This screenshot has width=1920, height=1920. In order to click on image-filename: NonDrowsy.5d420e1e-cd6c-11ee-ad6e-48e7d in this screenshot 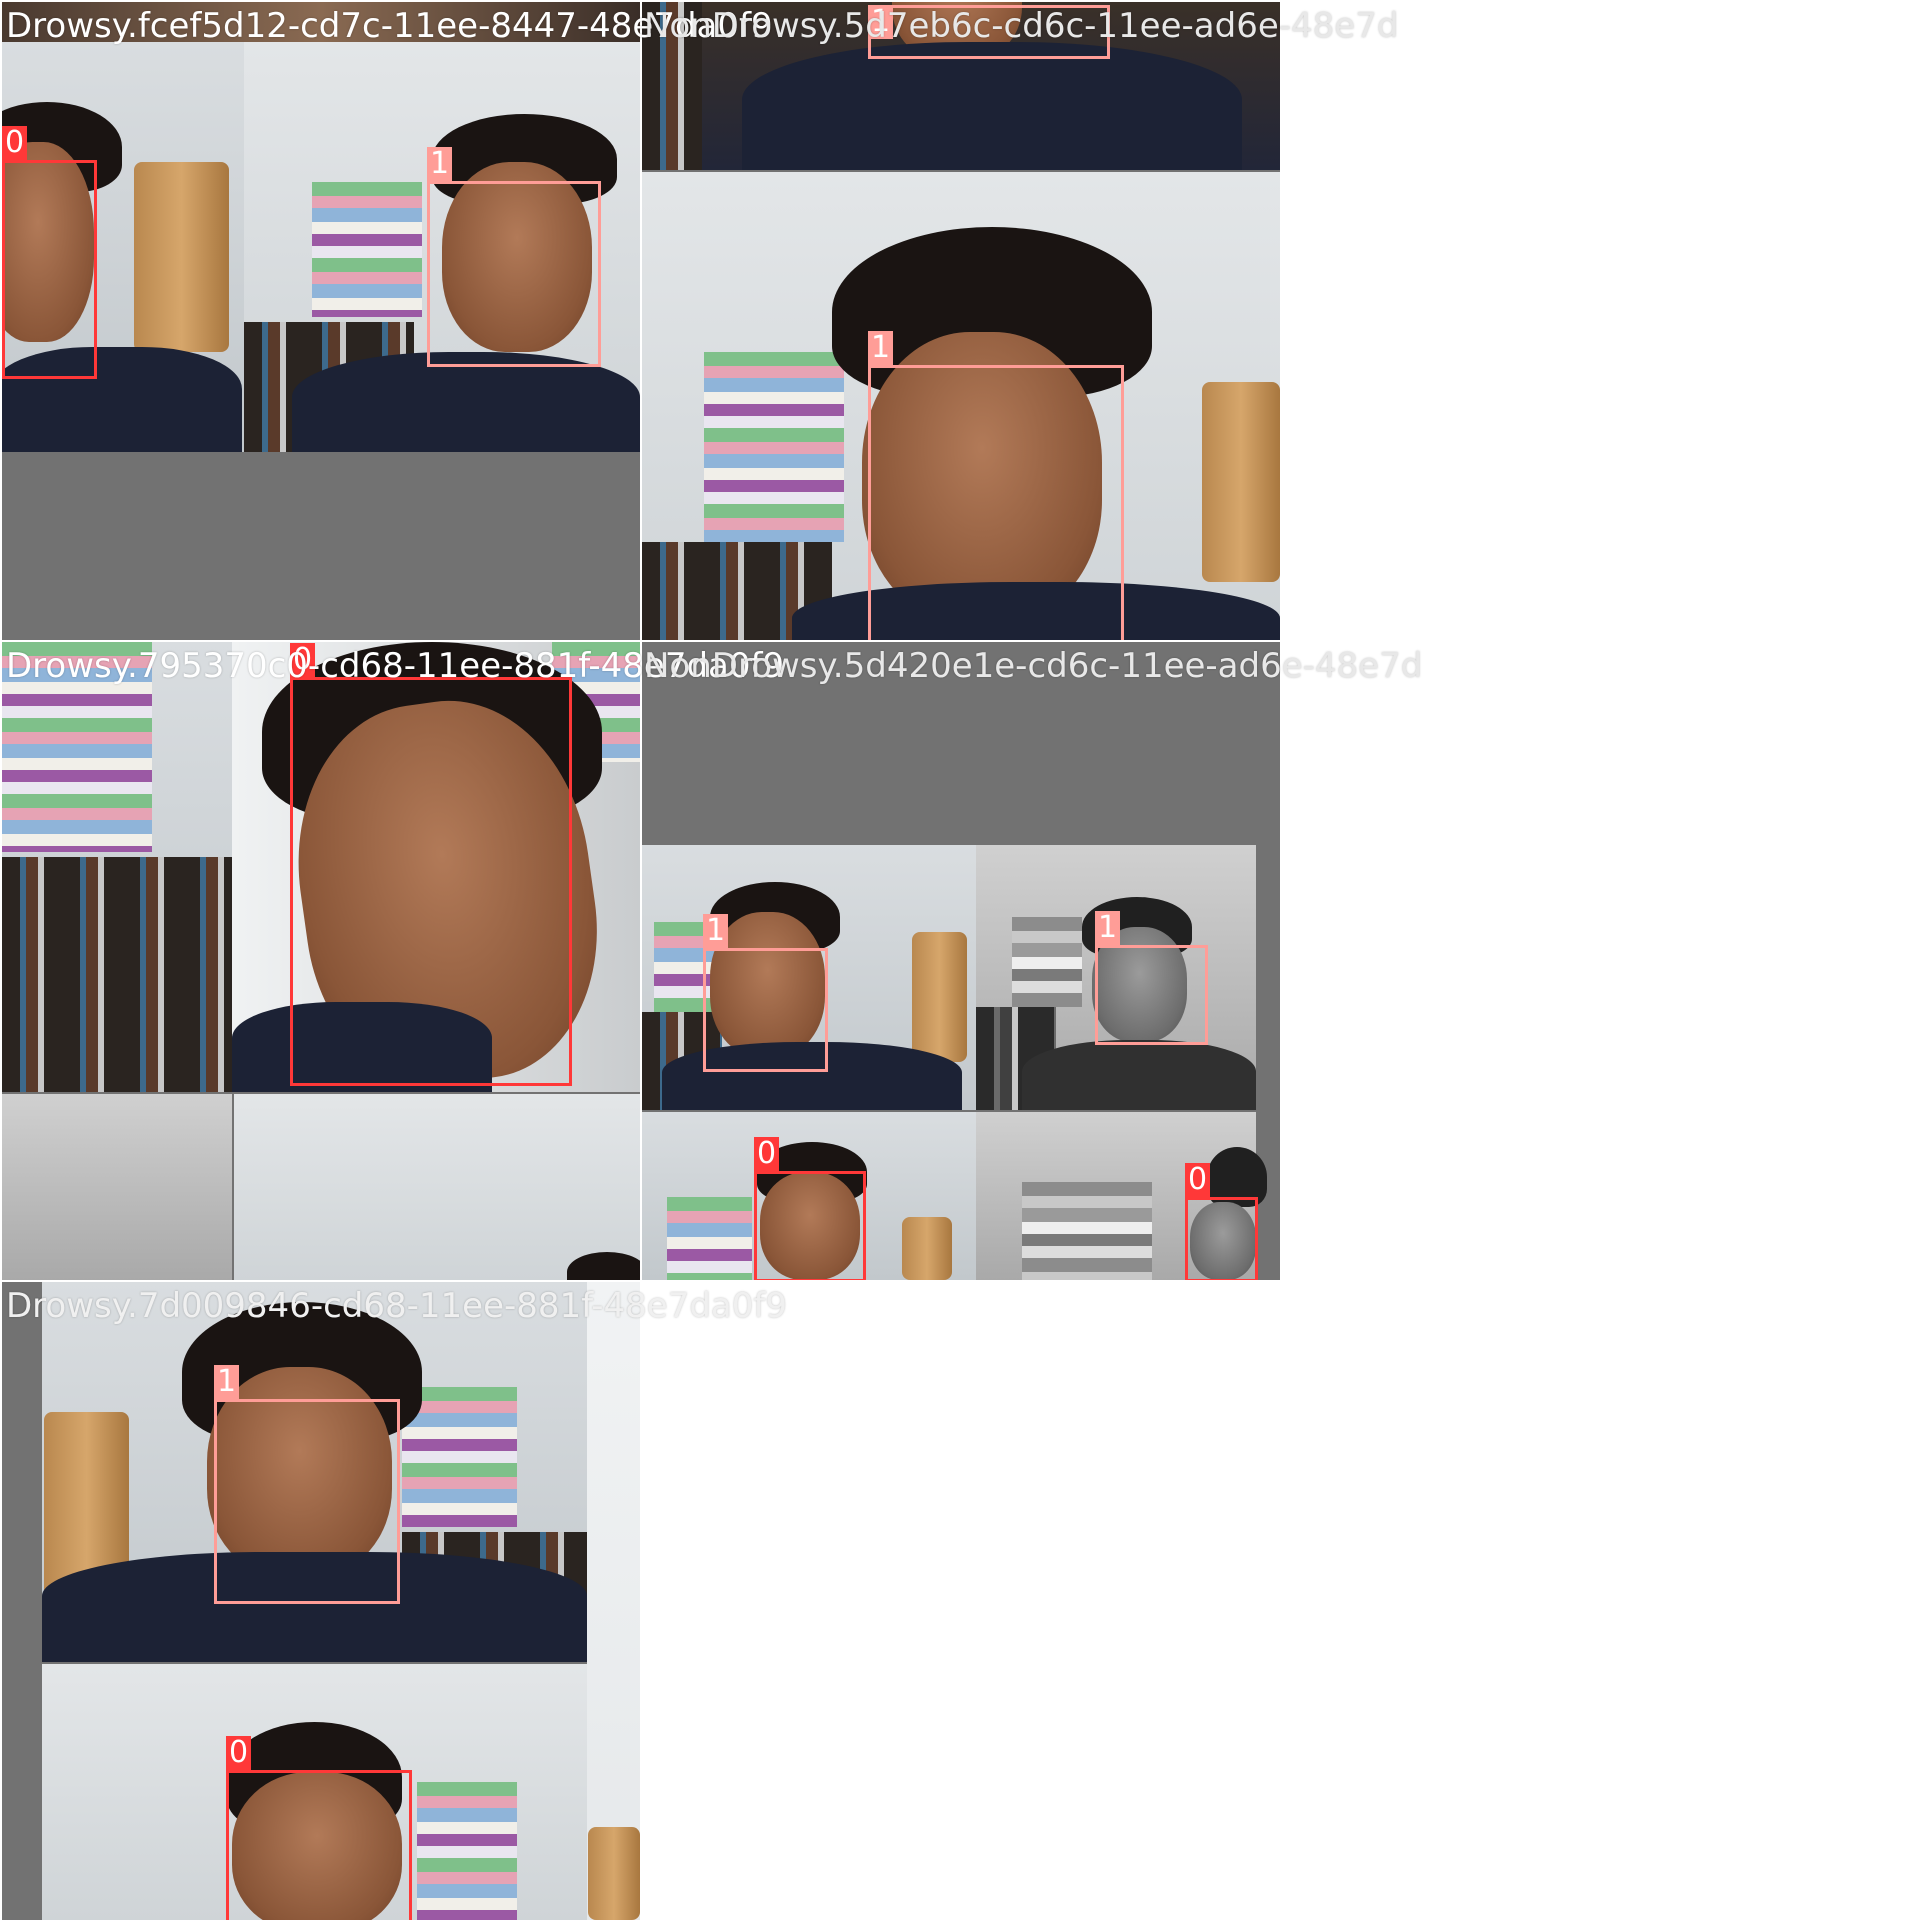, I will do `click(1033, 666)`.